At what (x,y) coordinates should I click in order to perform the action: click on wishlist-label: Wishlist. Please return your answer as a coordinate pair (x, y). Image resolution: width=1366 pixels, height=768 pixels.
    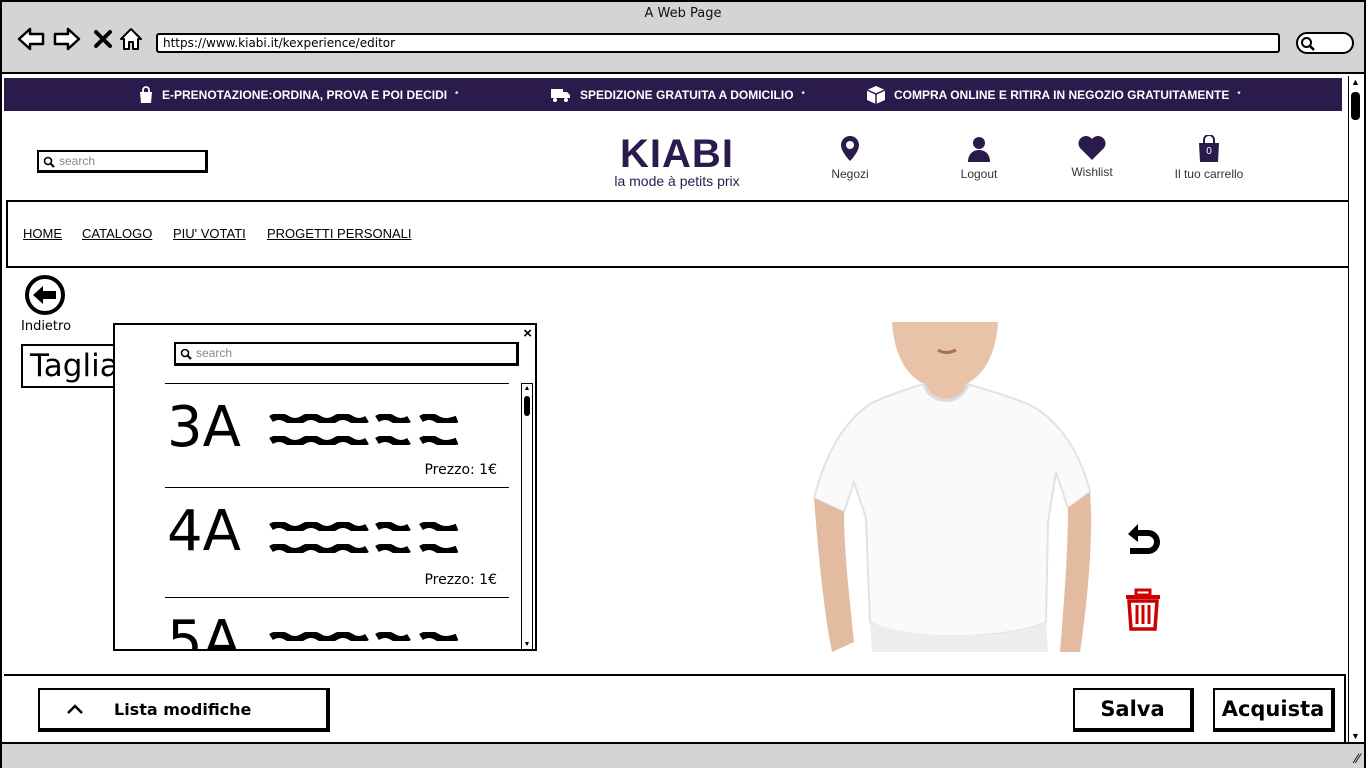
    Looking at the image, I should click on (1092, 172).